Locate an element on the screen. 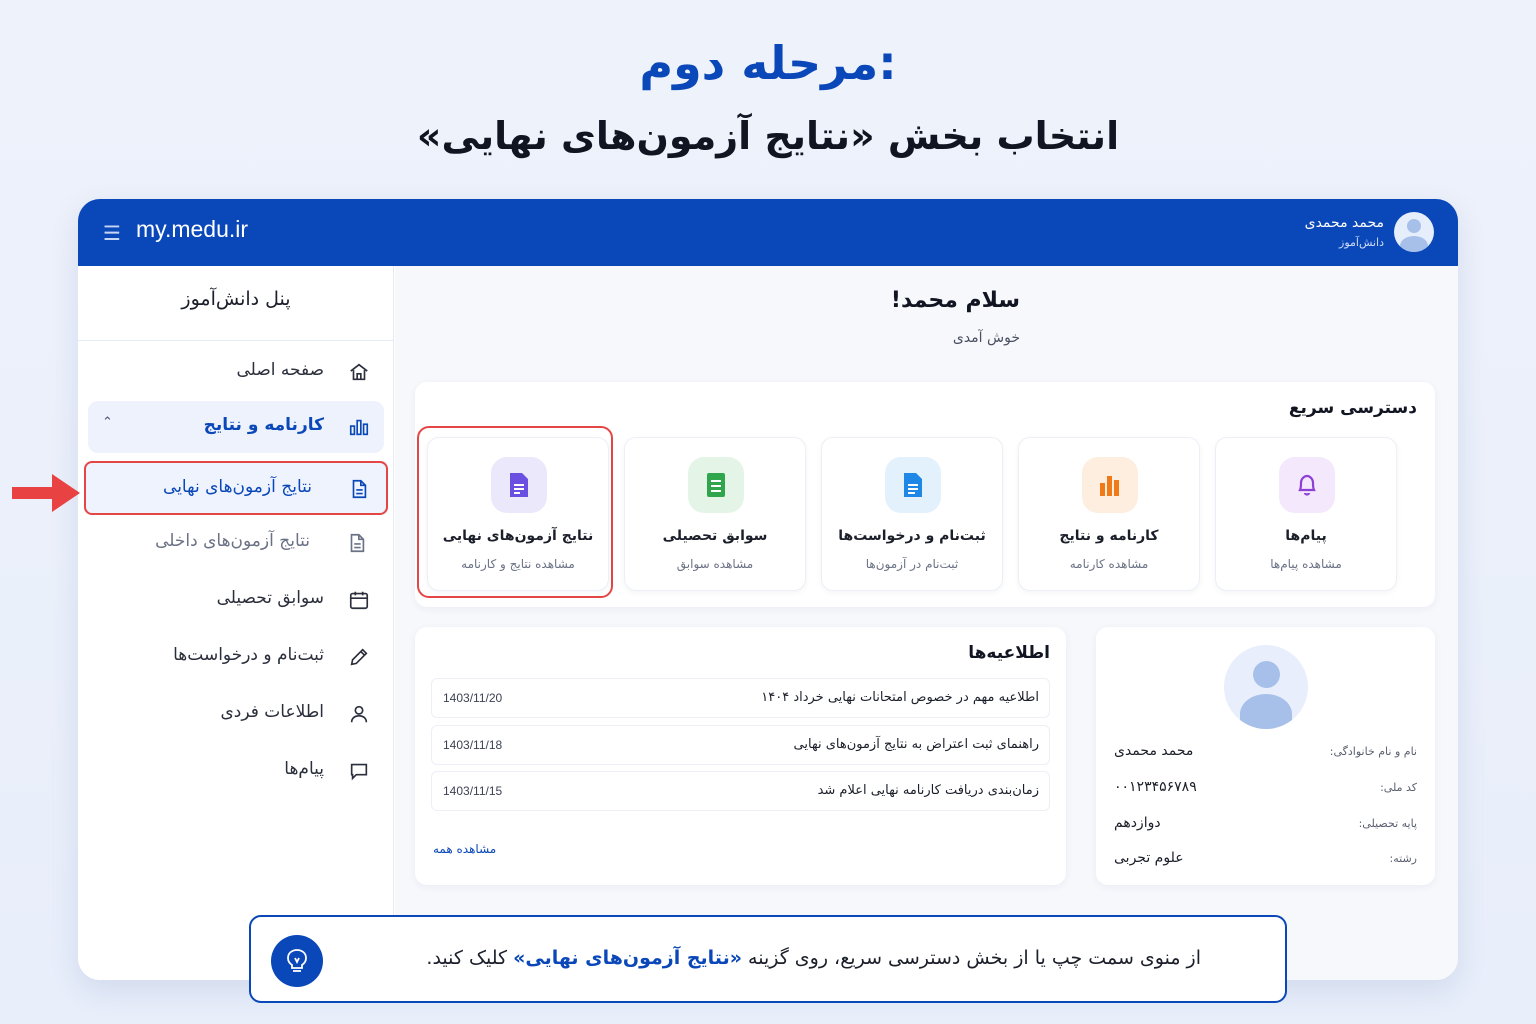  sidebar-item-personal-info: اطلاعات فردی is located at coordinates (236, 714).